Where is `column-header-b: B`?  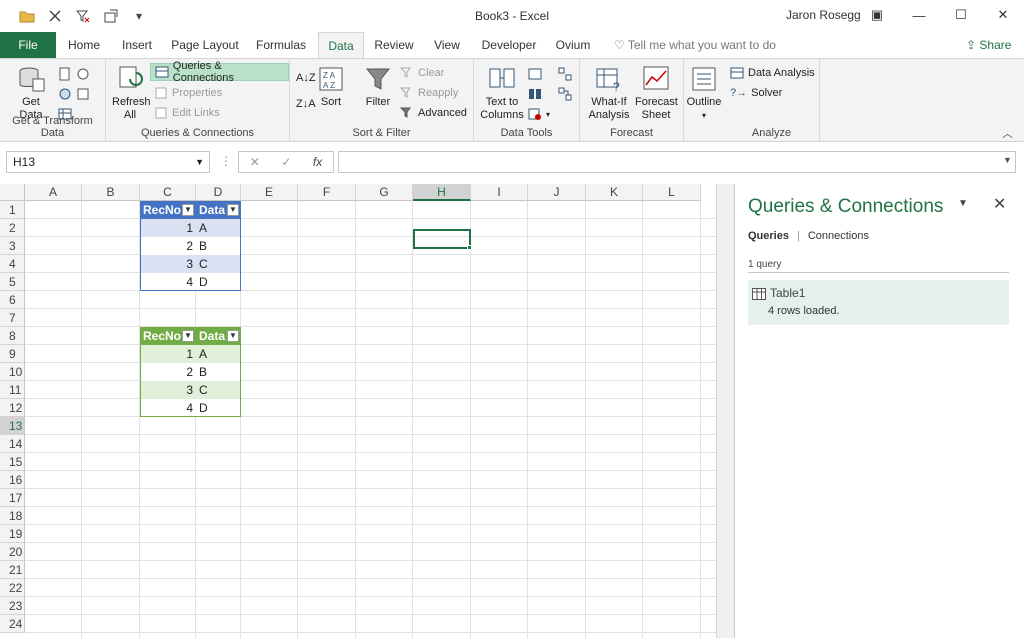 column-header-b: B is located at coordinates (111, 192).